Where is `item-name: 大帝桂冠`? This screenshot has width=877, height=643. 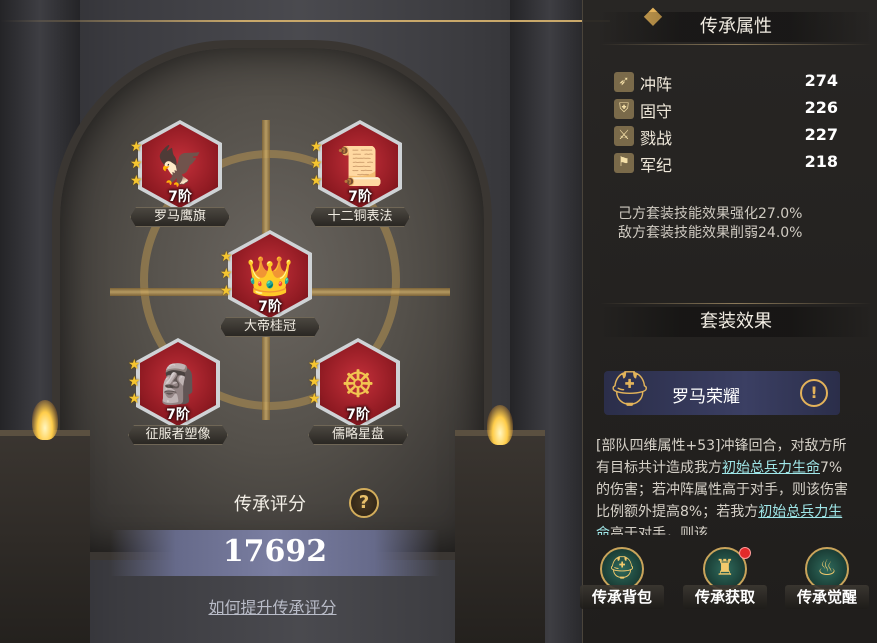 item-name: 大帝桂冠 is located at coordinates (270, 327).